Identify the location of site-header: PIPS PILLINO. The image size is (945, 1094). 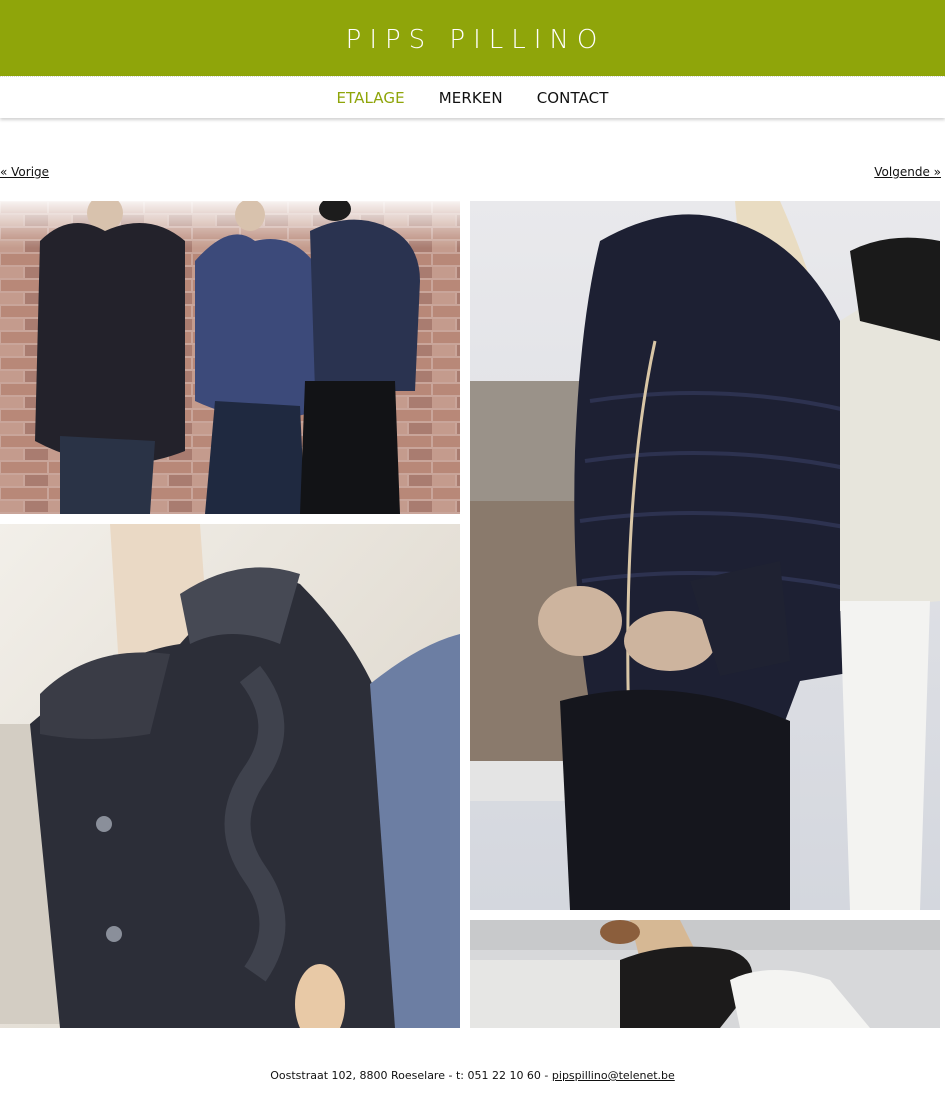
(472, 38).